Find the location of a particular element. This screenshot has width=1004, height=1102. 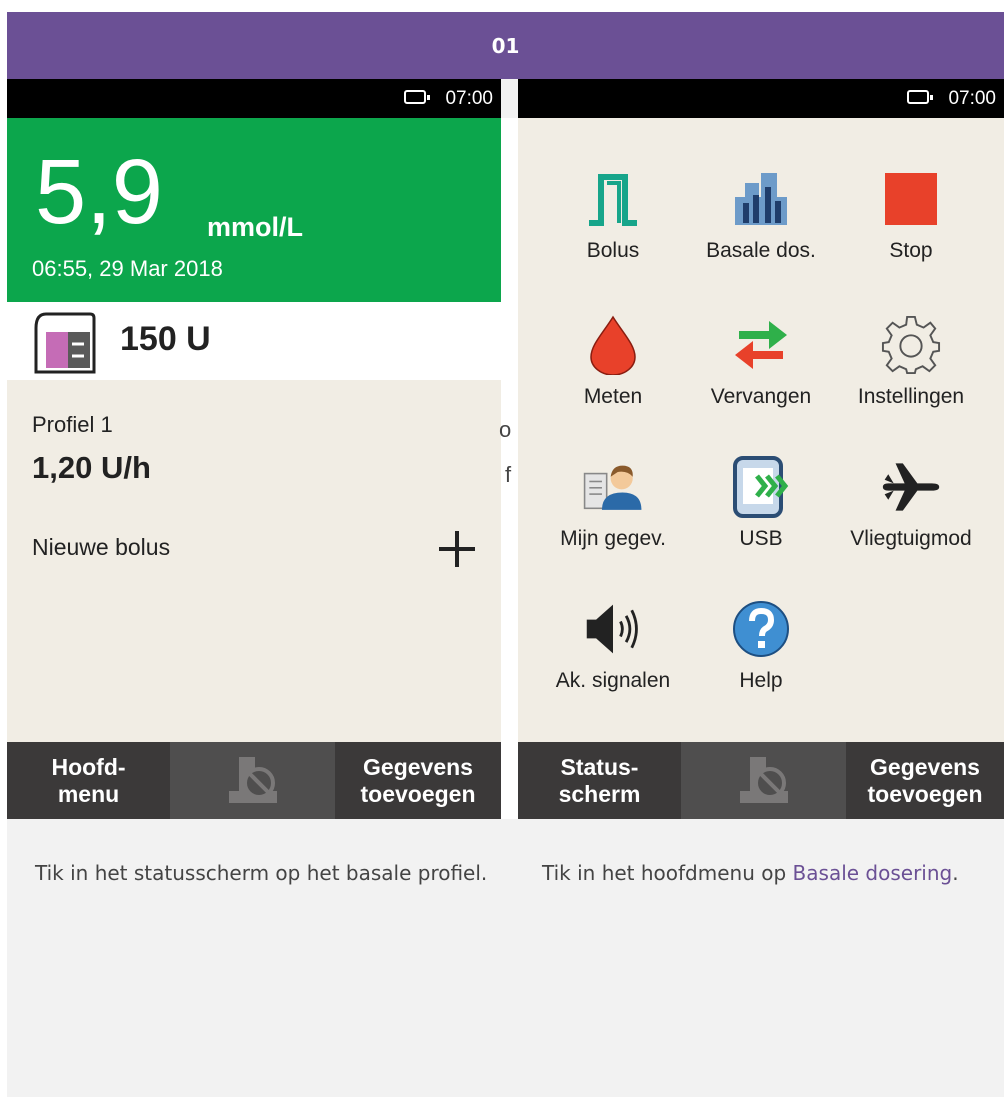

menu-item-signals: Ak. signalen is located at coordinates (613, 646).